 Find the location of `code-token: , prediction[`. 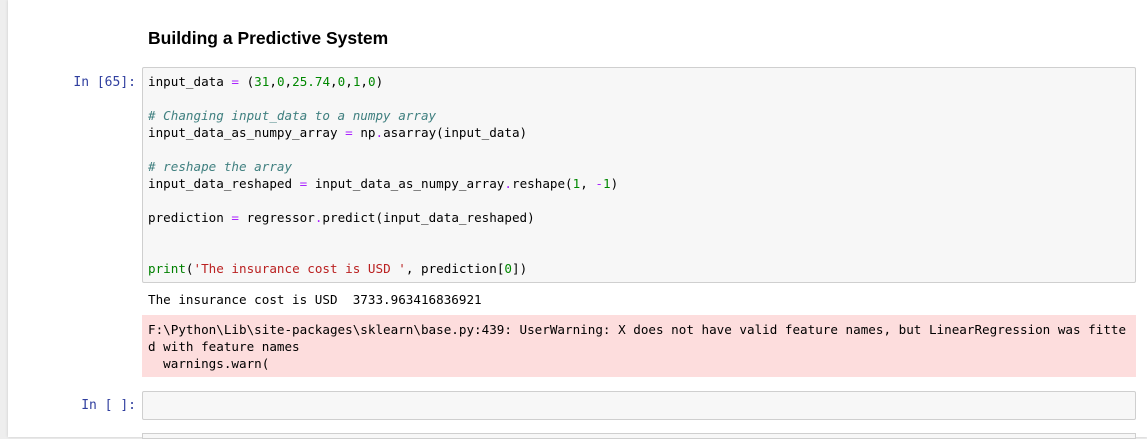

code-token: , prediction[ is located at coordinates (455, 268).